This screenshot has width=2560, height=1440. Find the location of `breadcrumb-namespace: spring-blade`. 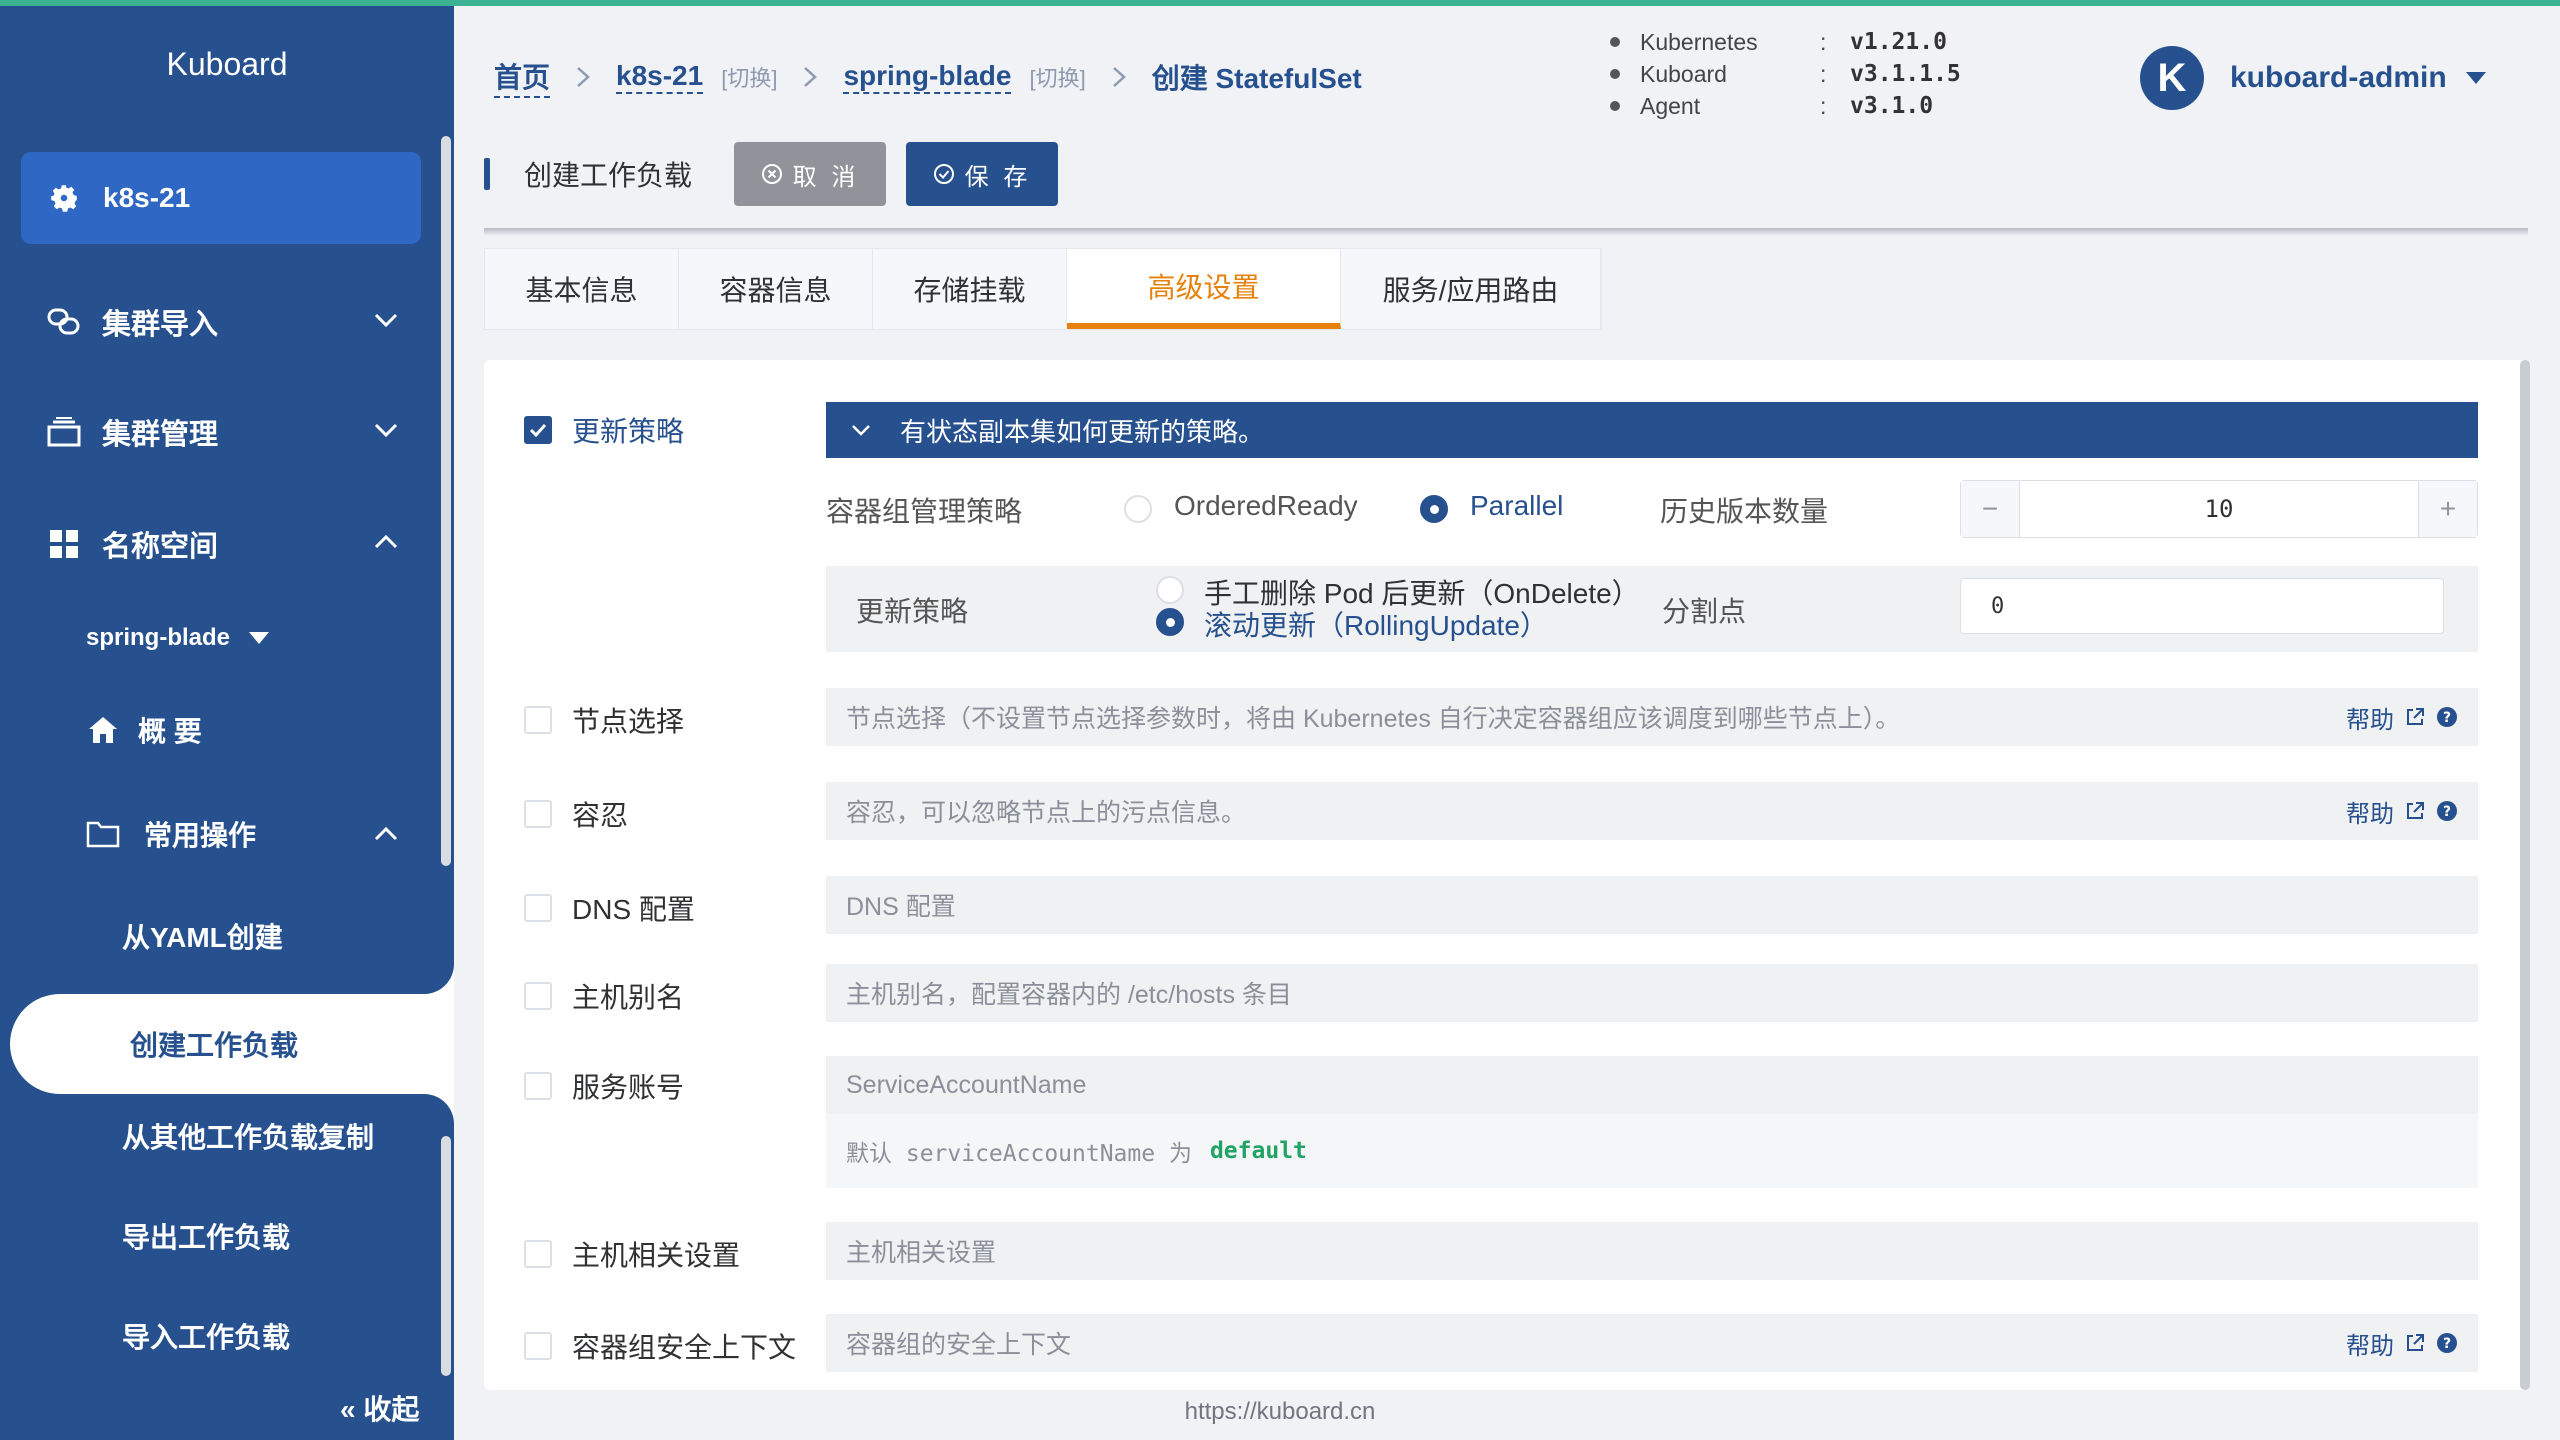

breadcrumb-namespace: spring-blade is located at coordinates (927, 77).